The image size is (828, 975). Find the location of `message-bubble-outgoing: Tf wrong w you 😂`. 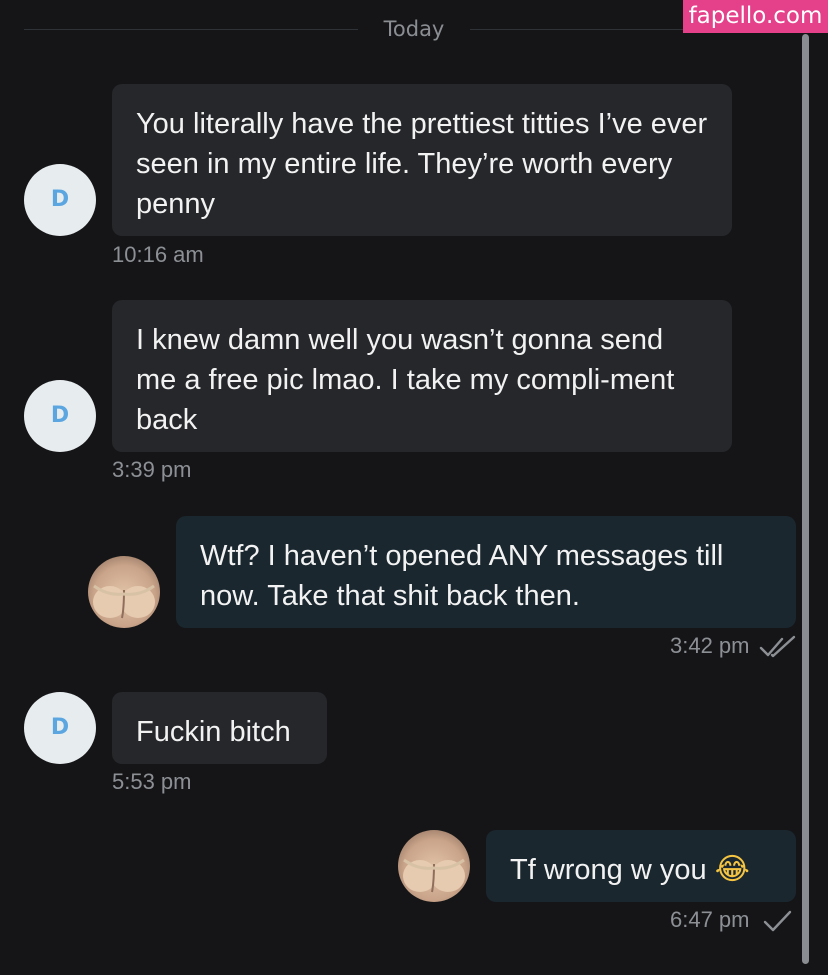

message-bubble-outgoing: Tf wrong w you 😂 is located at coordinates (641, 866).